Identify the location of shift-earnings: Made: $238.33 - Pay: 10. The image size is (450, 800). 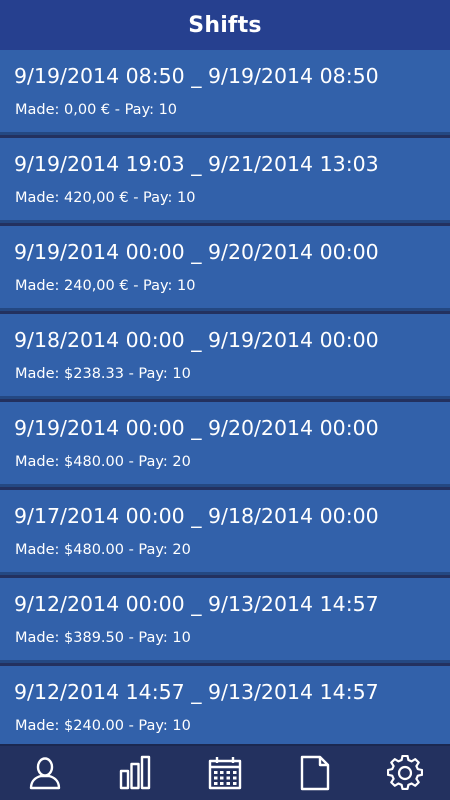
(103, 374).